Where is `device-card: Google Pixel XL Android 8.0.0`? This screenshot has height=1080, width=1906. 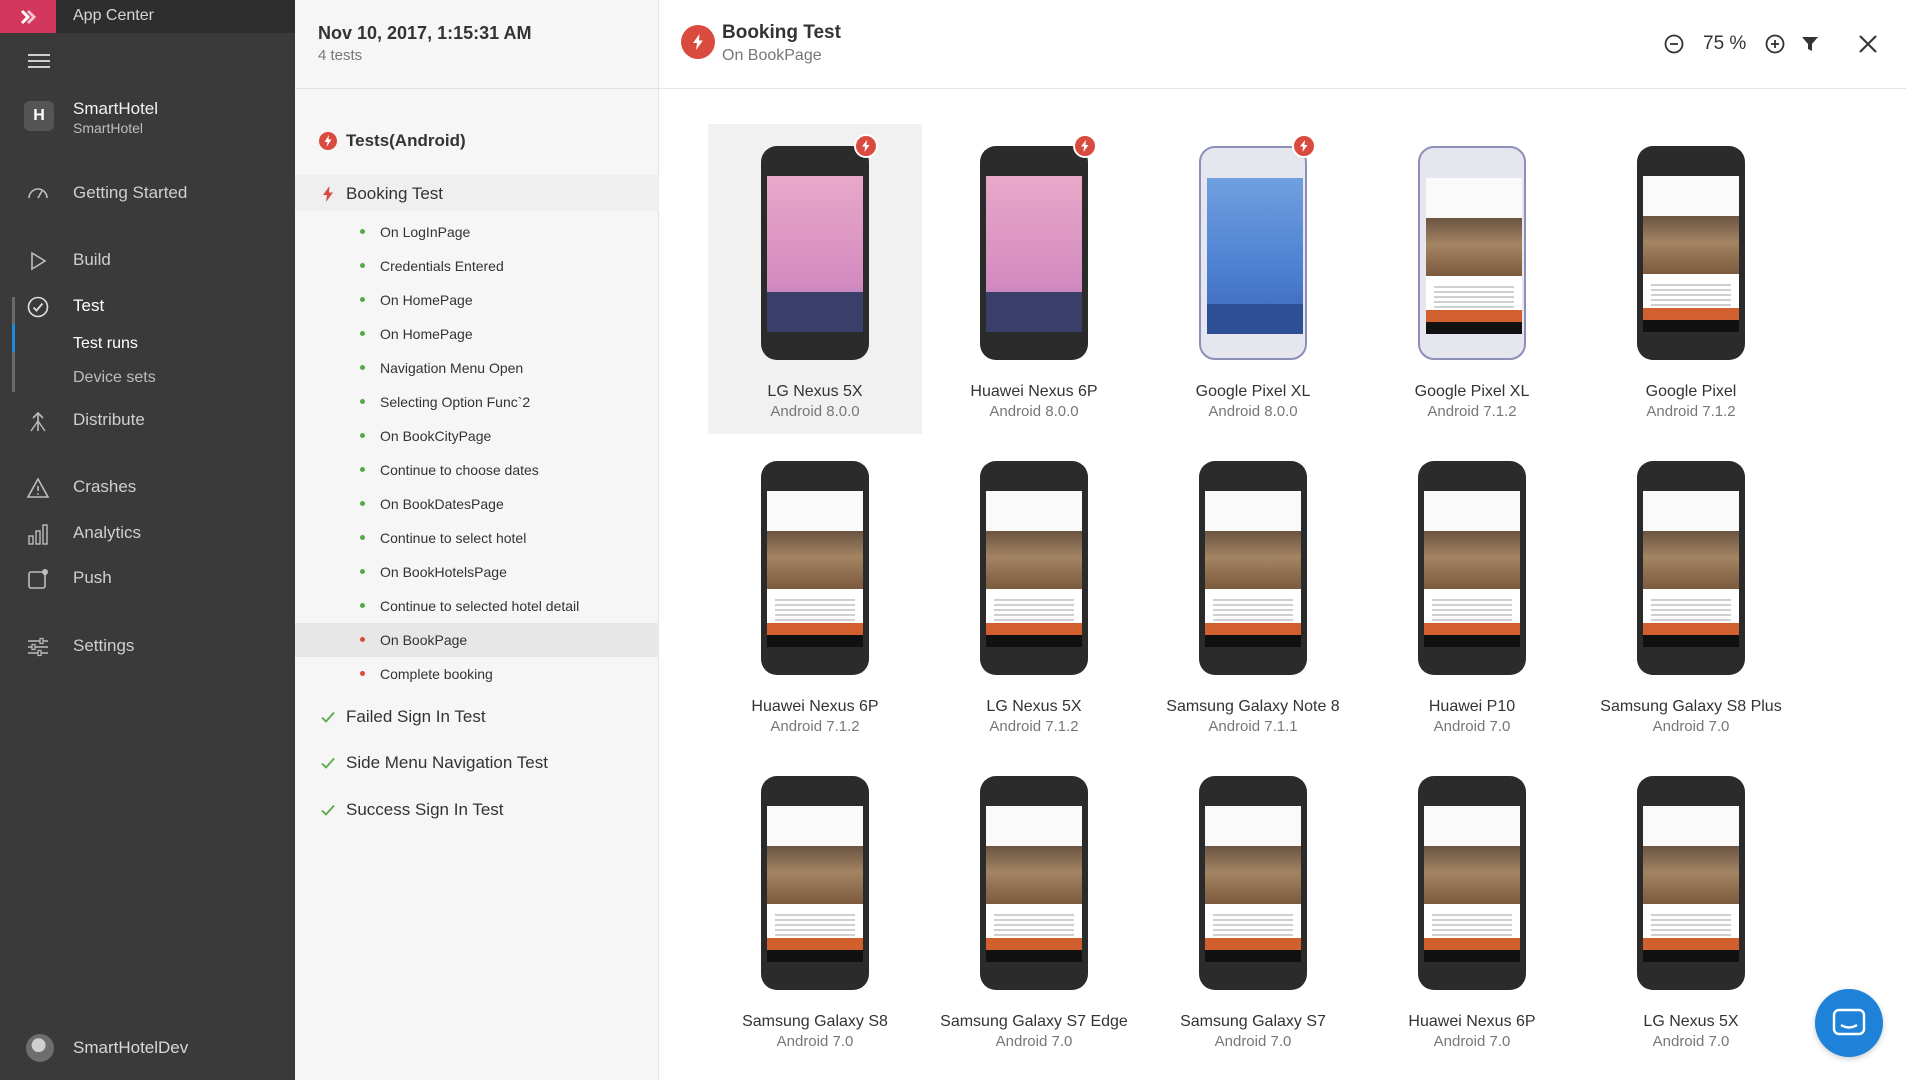 device-card: Google Pixel XL Android 8.0.0 is located at coordinates (1253, 279).